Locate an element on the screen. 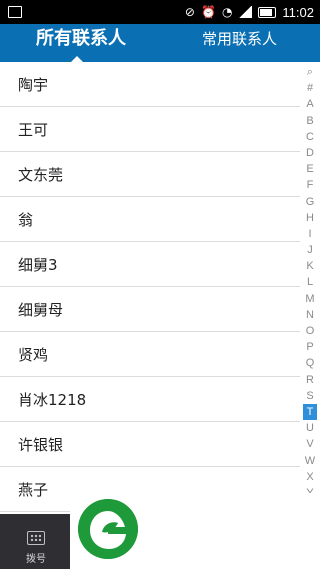 This screenshot has width=320, height=569. index-letter: B is located at coordinates (310, 121).